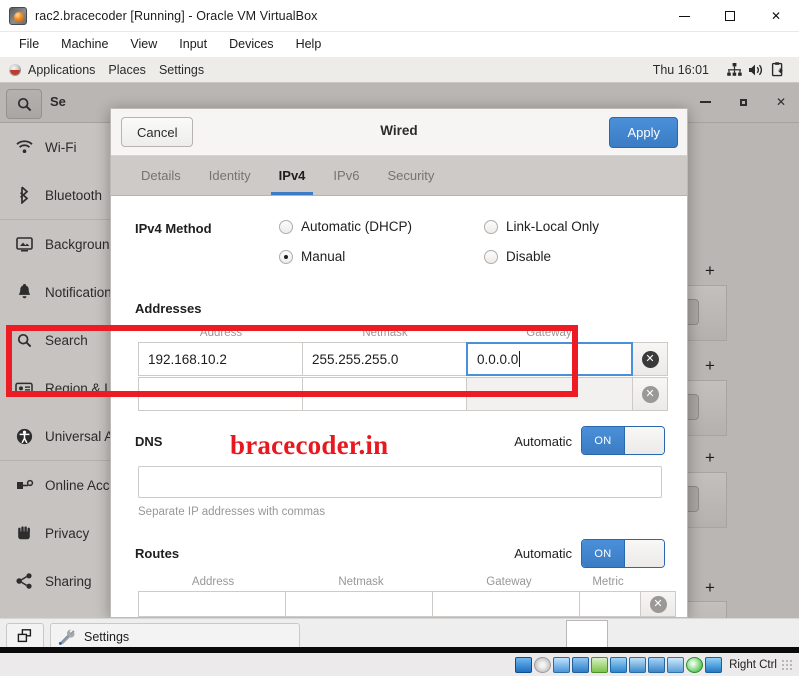 The height and width of the screenshot is (676, 799). What do you see at coordinates (292, 175) in the screenshot?
I see `tab-ipv4: IPv4` at bounding box center [292, 175].